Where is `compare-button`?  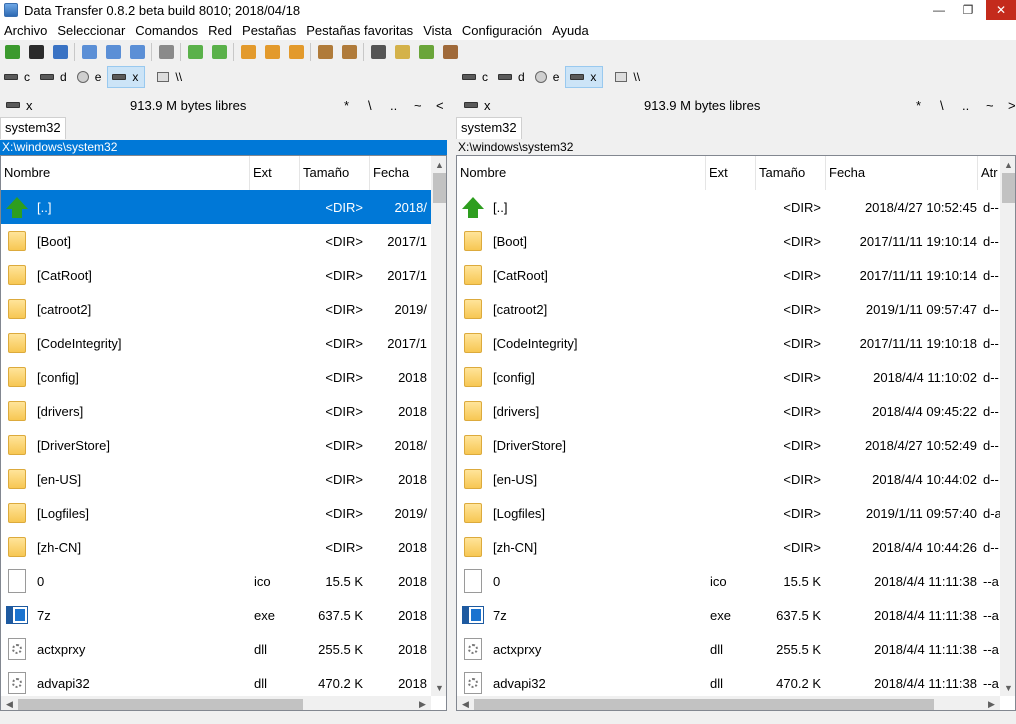
compare-button is located at coordinates (426, 52).